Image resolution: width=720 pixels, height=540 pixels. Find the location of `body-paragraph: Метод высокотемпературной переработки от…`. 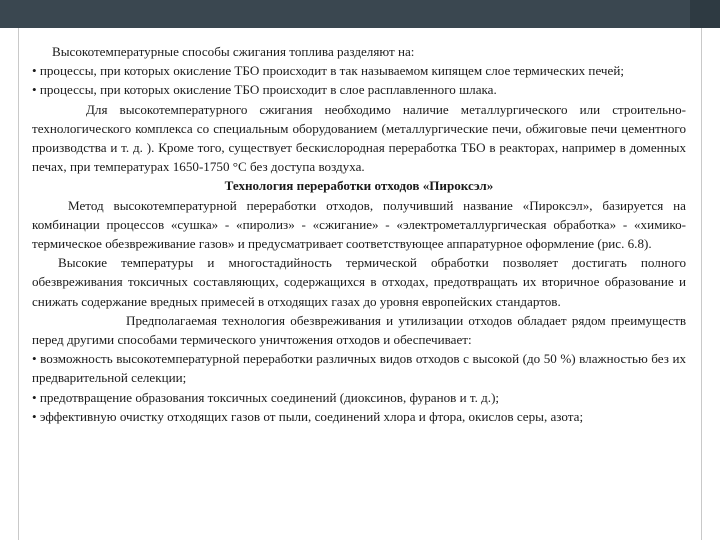

body-paragraph: Метод высокотемпературной переработки от… is located at coordinates (359, 224).